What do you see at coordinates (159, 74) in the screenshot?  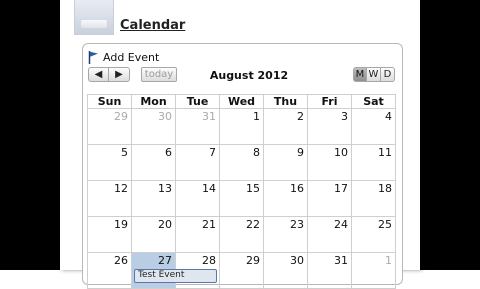 I see `today-button: today` at bounding box center [159, 74].